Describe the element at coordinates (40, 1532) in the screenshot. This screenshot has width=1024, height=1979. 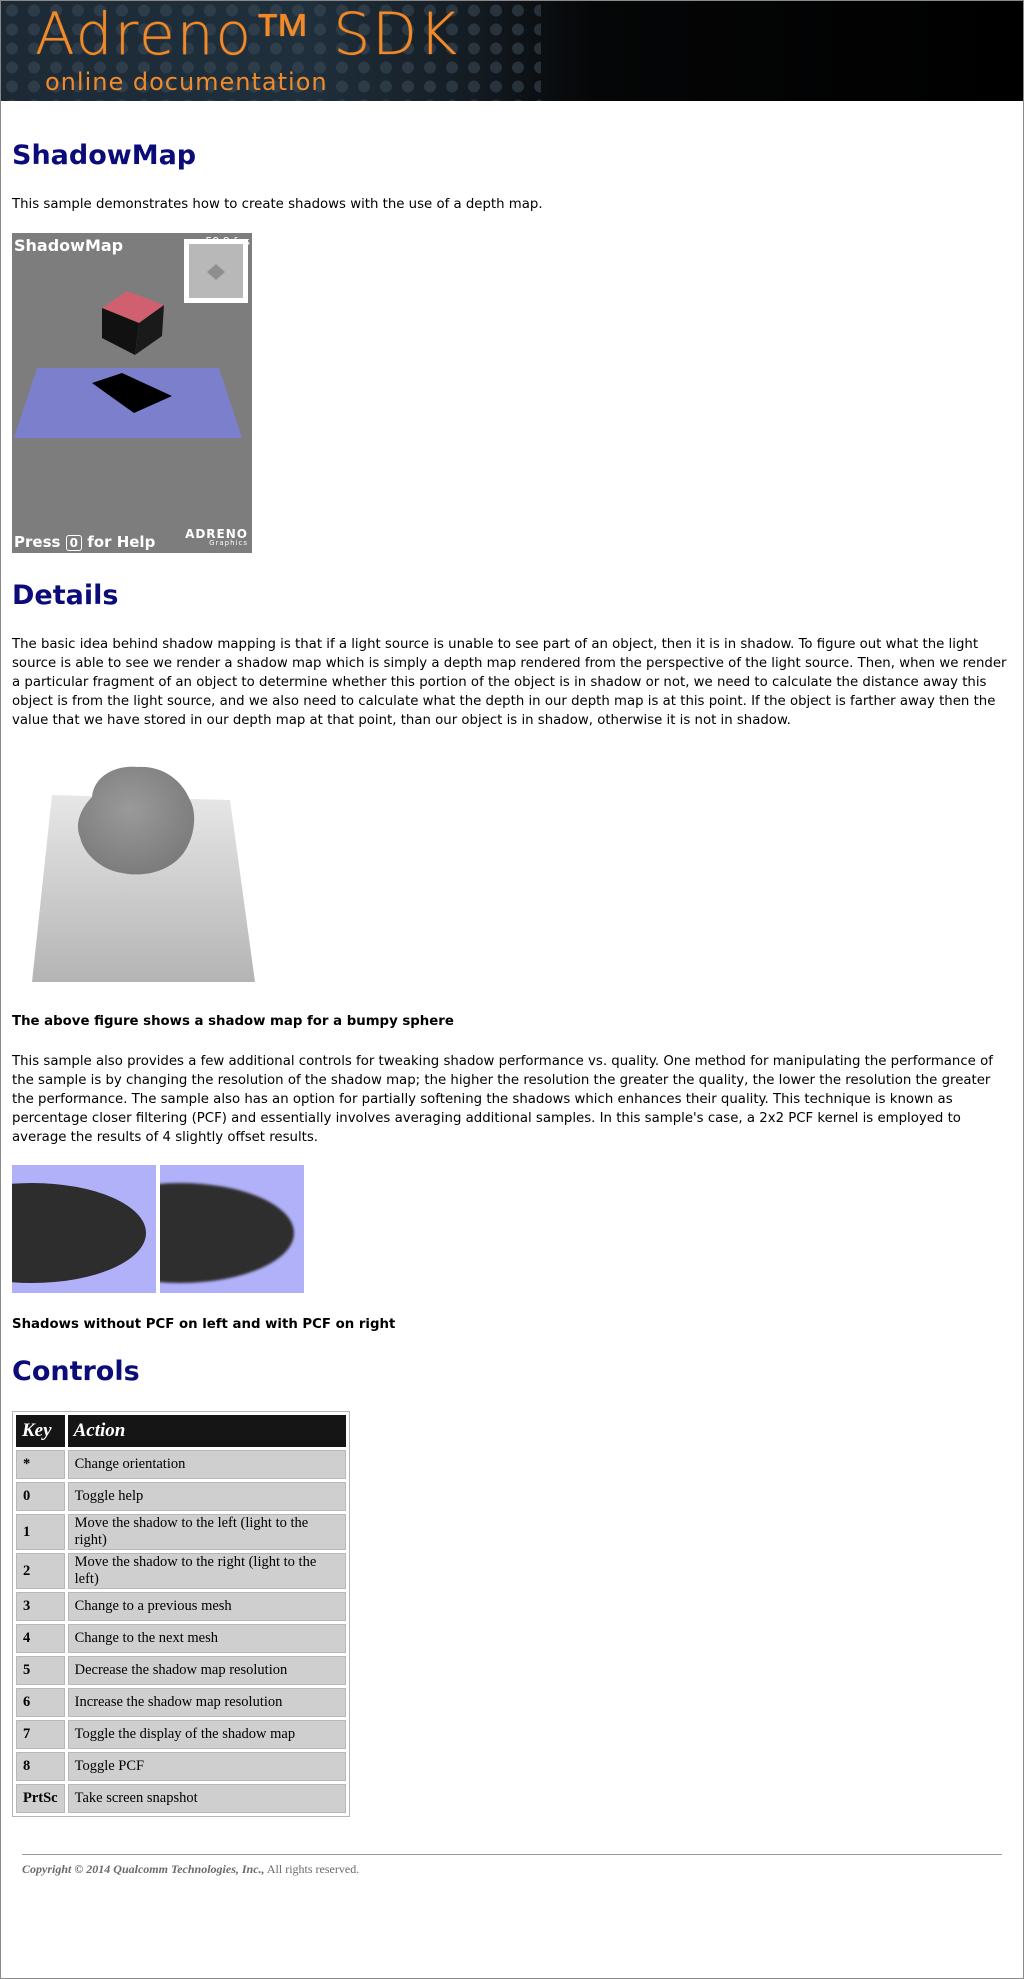
I see `key-cell: 1` at that location.